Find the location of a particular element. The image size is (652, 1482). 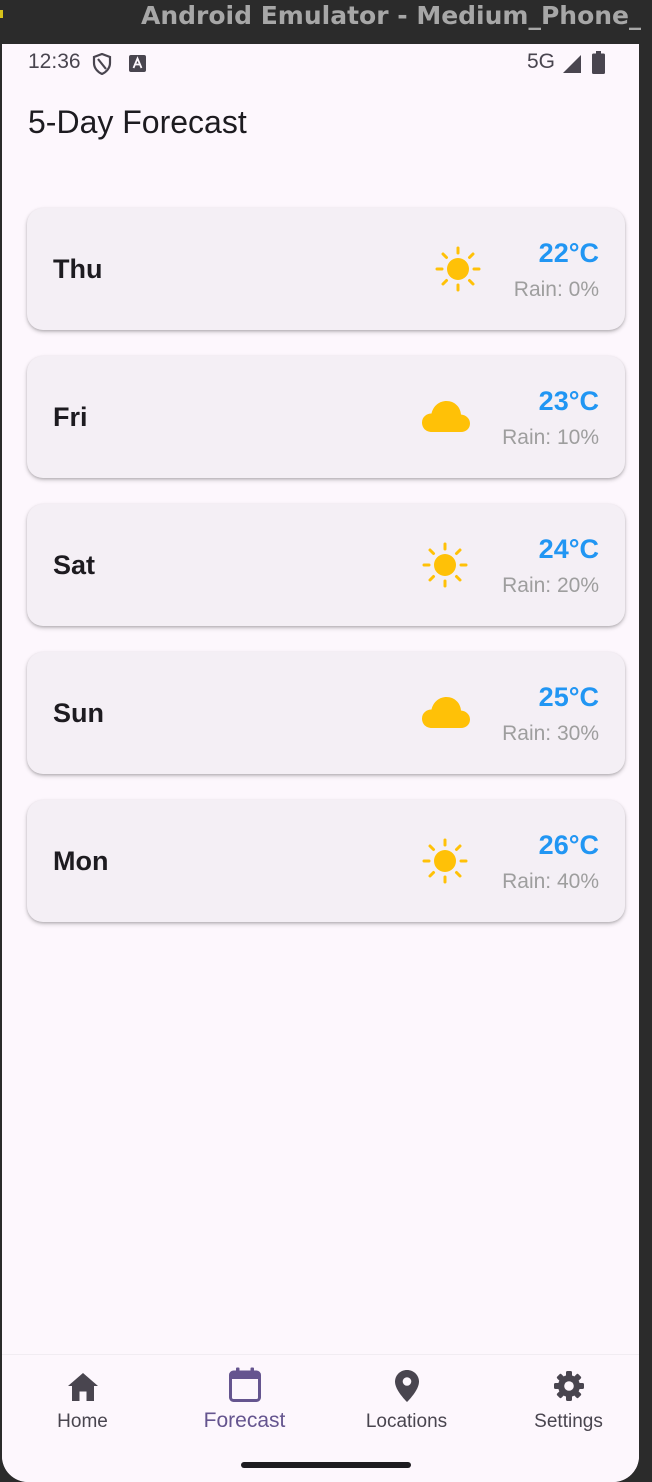

forecast-temperature: 26°C is located at coordinates (568, 845).